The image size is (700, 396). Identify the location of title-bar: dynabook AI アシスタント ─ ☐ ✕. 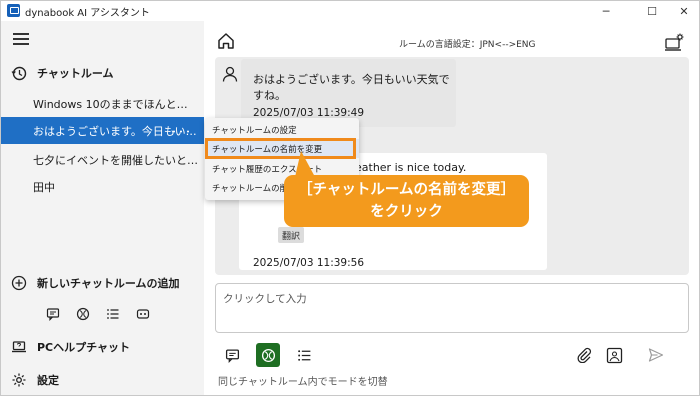
(350, 11).